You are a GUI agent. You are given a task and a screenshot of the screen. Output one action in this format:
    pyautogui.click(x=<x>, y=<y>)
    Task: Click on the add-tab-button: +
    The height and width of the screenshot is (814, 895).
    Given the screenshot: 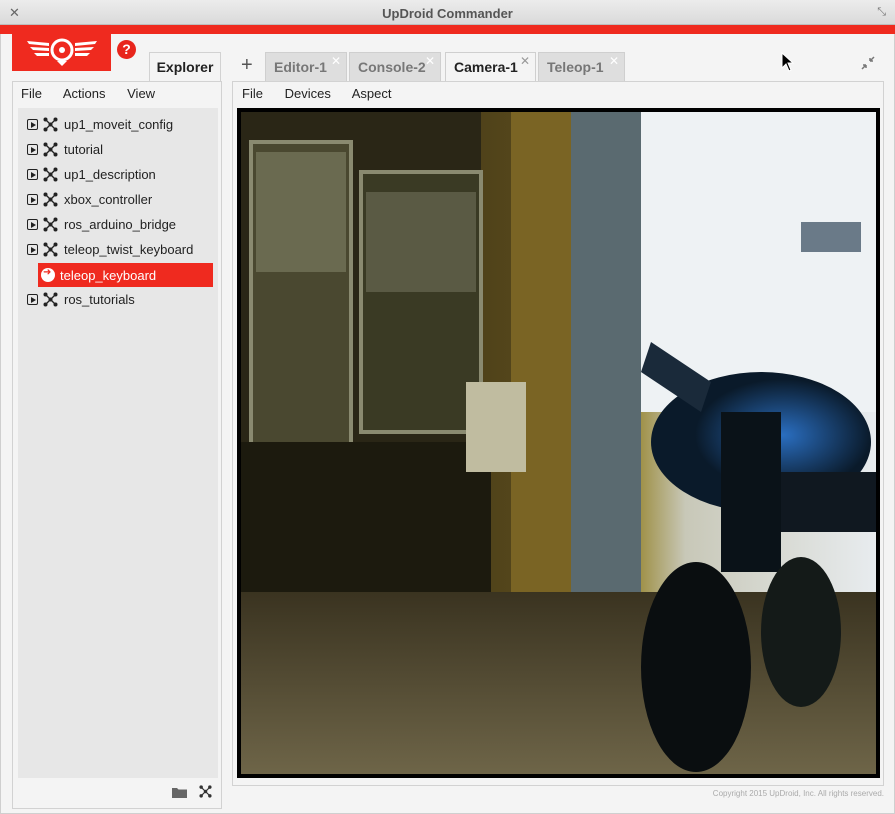 What is the action you would take?
    pyautogui.click(x=247, y=65)
    